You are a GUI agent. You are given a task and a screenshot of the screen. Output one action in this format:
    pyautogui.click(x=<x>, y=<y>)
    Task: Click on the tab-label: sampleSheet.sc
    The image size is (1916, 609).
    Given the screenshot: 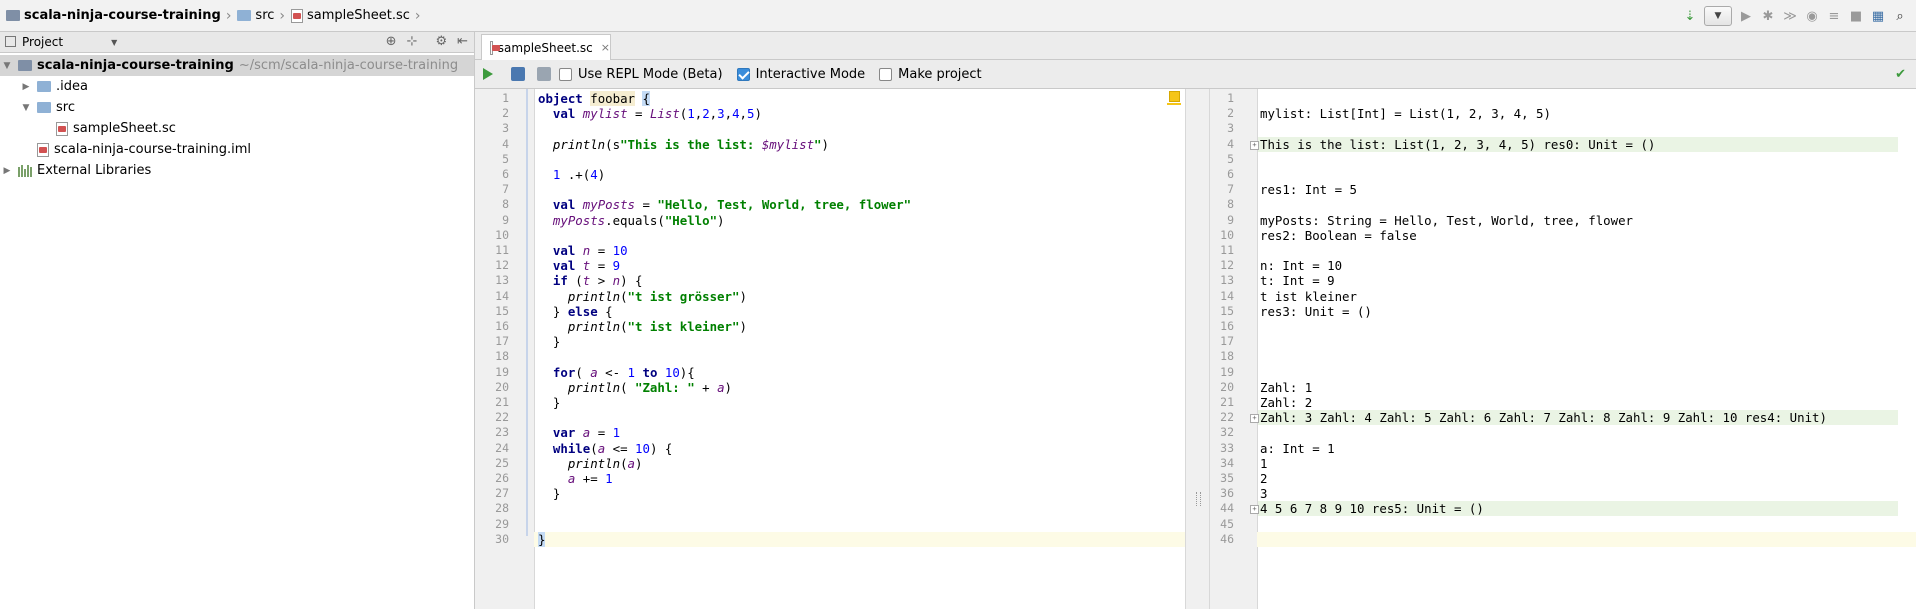 What is the action you would take?
    pyautogui.click(x=545, y=47)
    